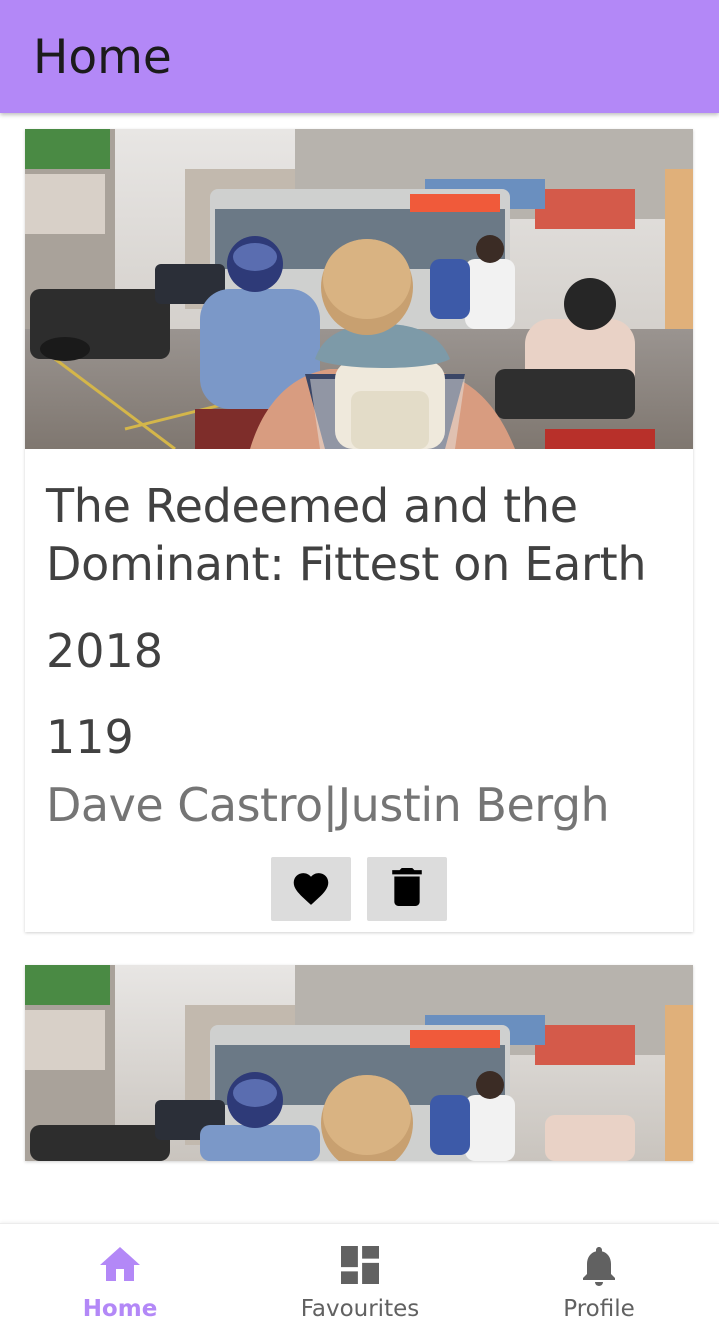  Describe the element at coordinates (360, 1267) in the screenshot. I see `dashboard-icon` at that location.